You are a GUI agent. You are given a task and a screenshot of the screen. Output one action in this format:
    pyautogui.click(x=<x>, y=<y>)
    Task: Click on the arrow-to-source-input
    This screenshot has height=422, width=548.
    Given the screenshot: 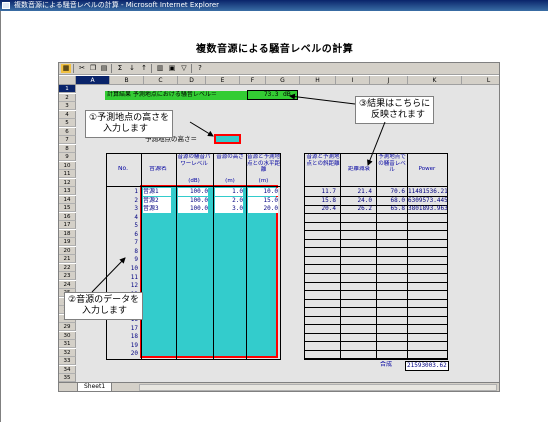 What is the action you would take?
    pyautogui.click(x=108, y=275)
    